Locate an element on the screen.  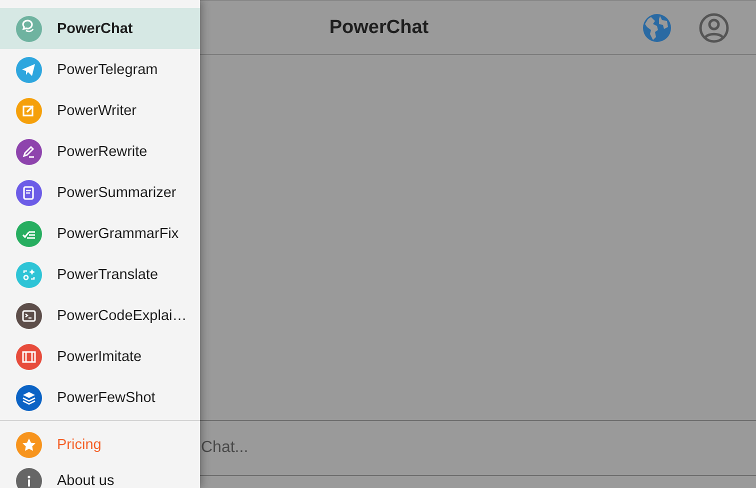
globe-icon is located at coordinates (657, 28).